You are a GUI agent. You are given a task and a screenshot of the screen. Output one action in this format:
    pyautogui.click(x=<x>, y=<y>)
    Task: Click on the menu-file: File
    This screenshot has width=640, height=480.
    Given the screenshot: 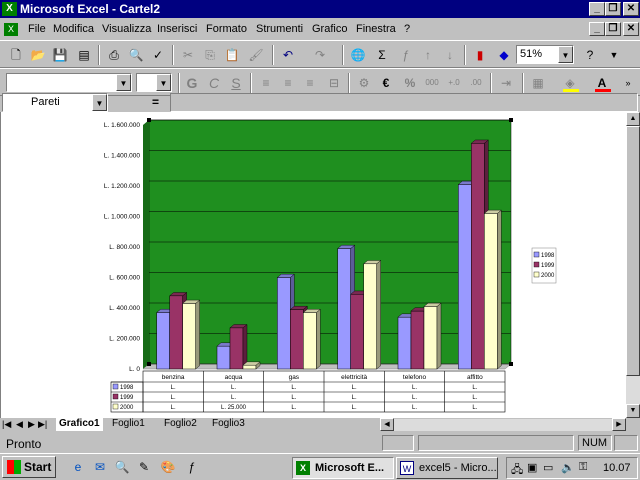 What is the action you would take?
    pyautogui.click(x=37, y=29)
    